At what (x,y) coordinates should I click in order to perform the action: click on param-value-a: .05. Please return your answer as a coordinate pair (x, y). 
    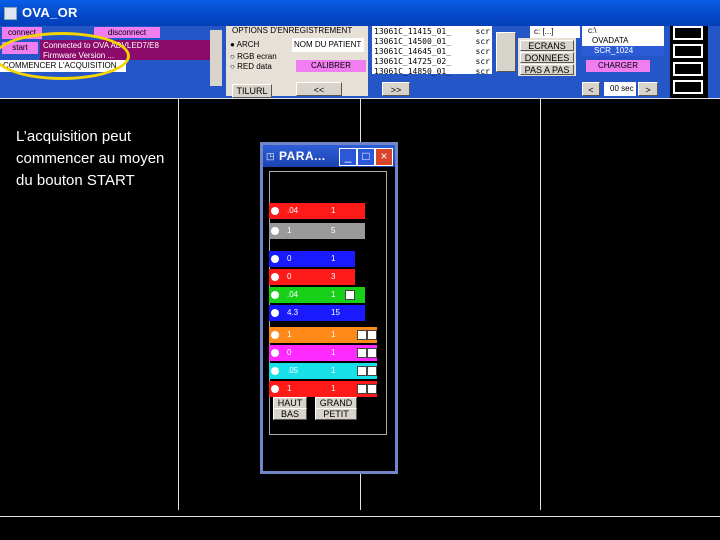
    Looking at the image, I should click on (292, 371).